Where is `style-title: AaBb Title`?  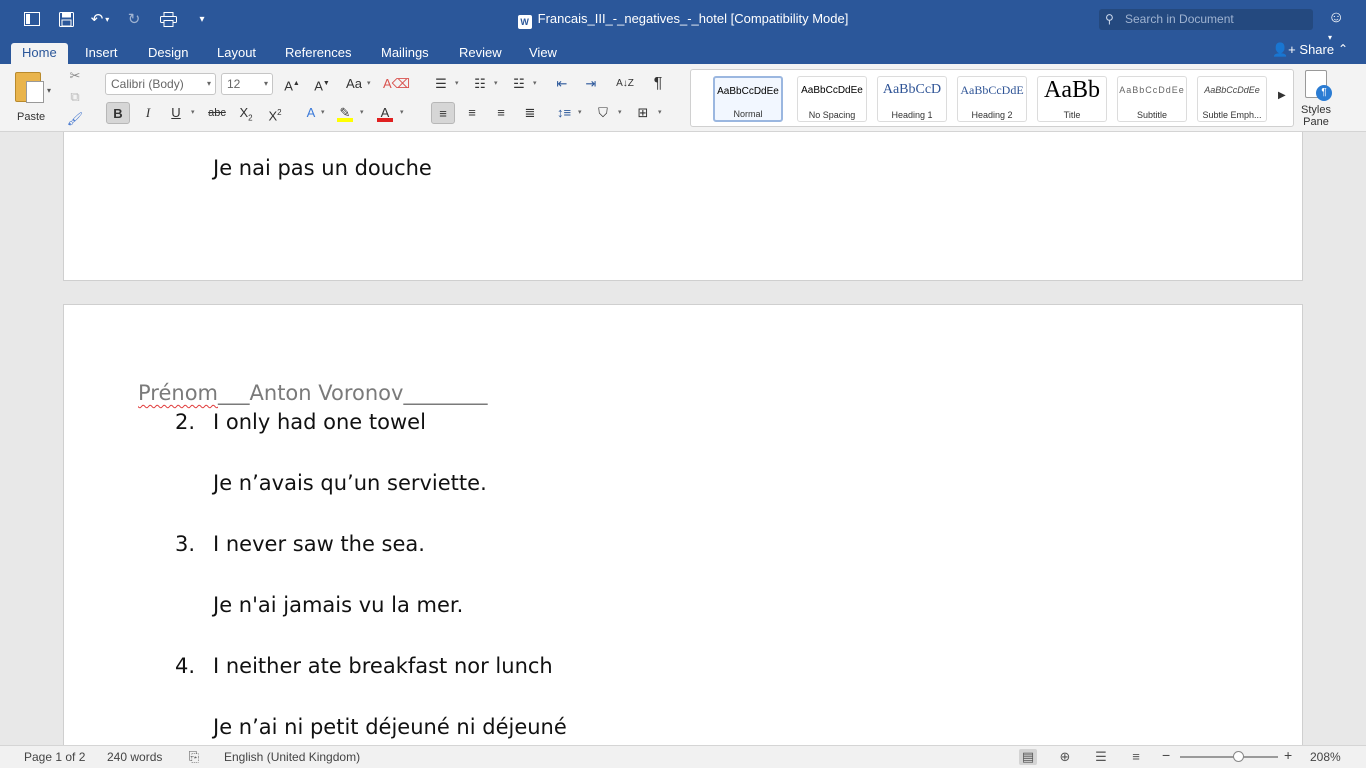 style-title: AaBb Title is located at coordinates (1072, 99).